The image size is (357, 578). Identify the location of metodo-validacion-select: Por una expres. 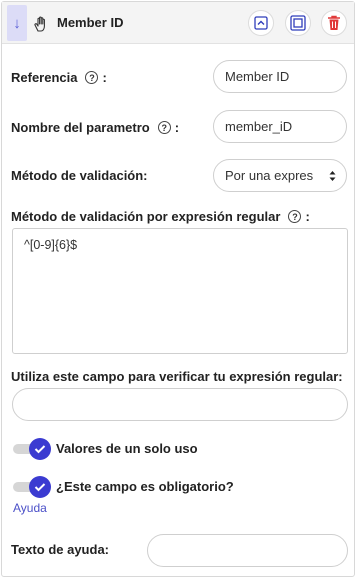
(280, 175).